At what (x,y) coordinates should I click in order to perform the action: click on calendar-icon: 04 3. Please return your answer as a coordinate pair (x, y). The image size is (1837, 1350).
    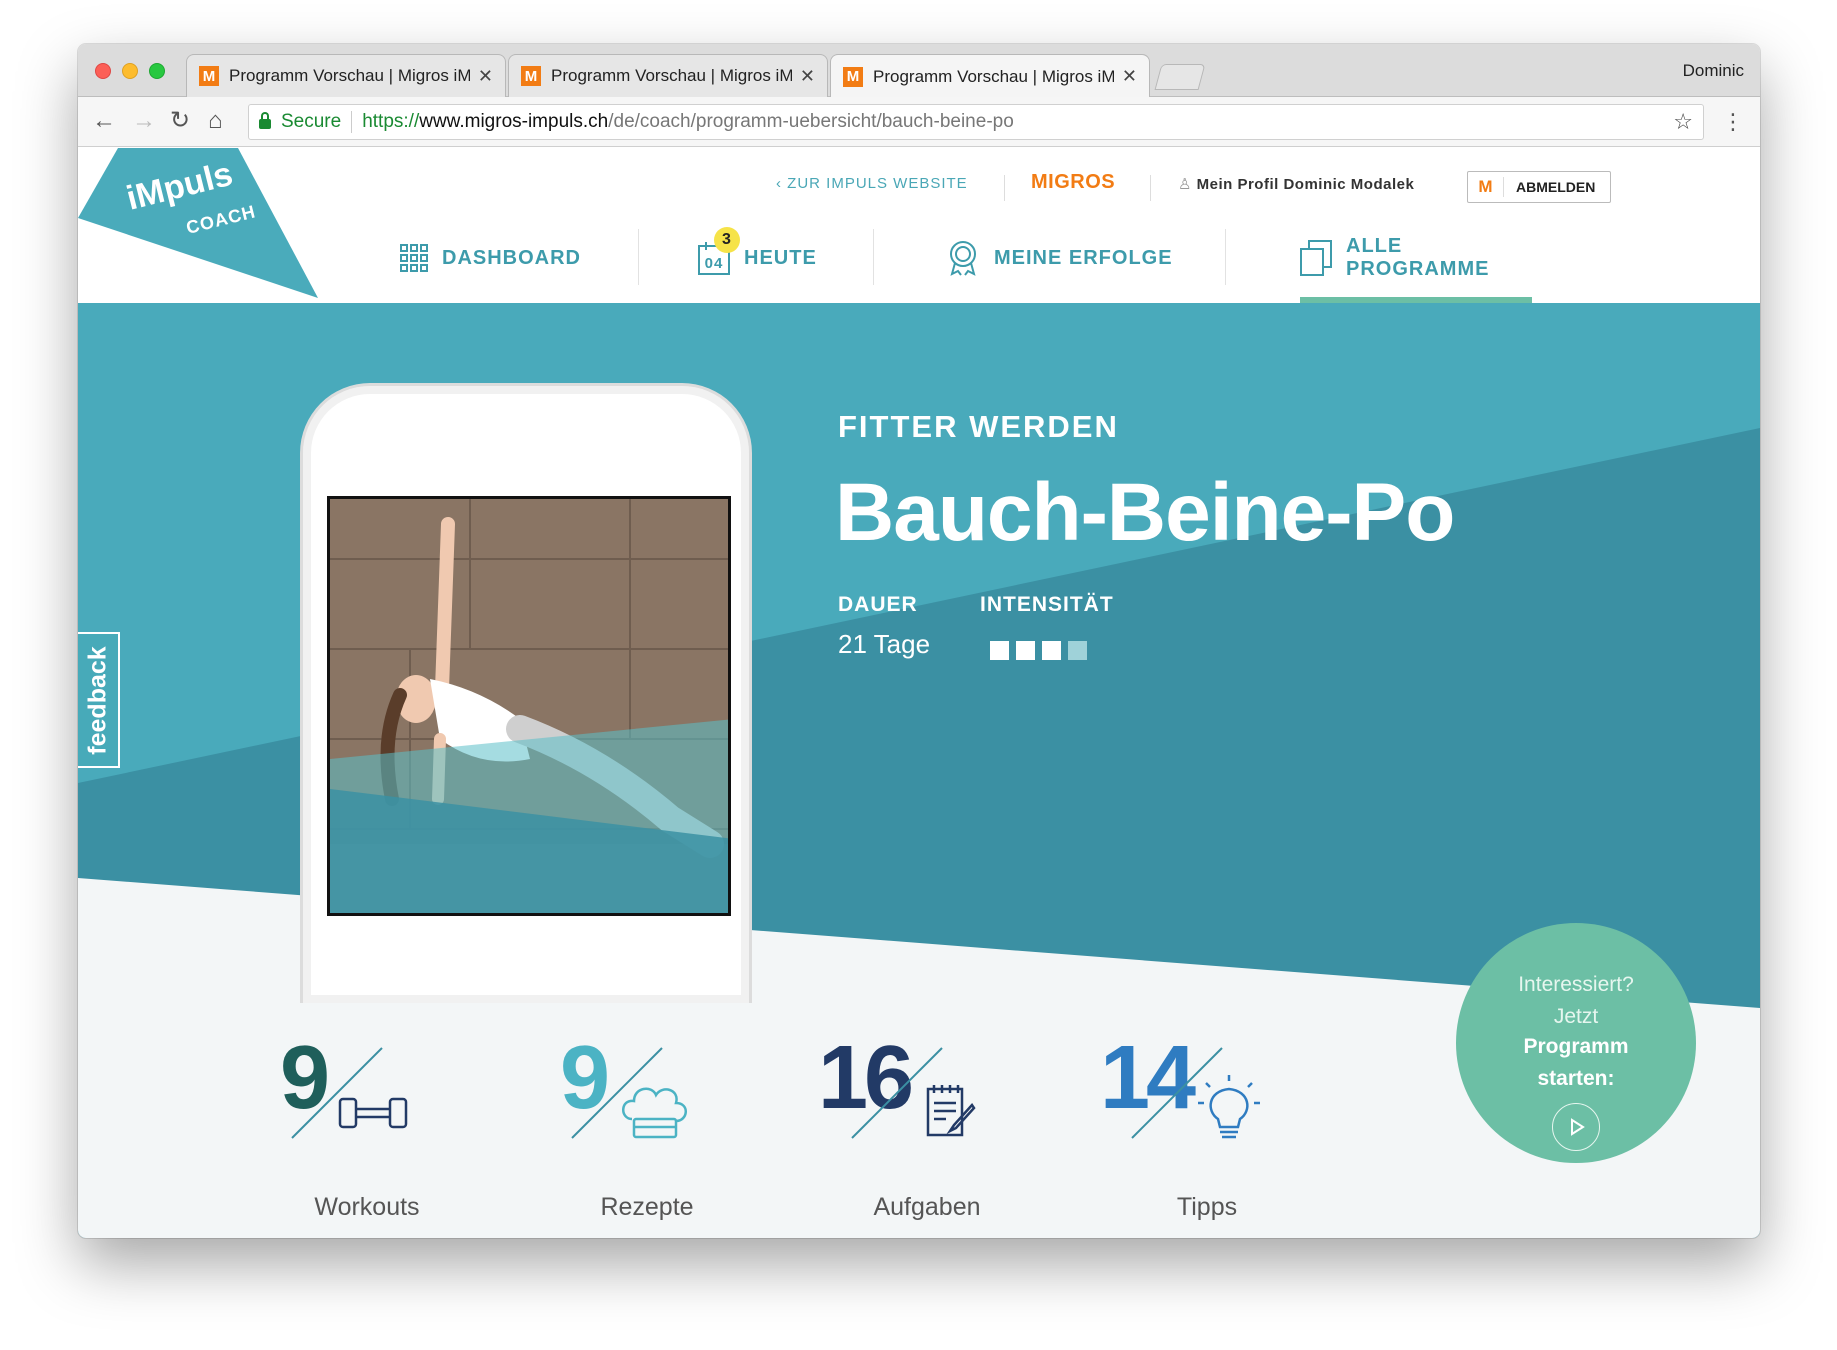
    Looking at the image, I should click on (719, 251).